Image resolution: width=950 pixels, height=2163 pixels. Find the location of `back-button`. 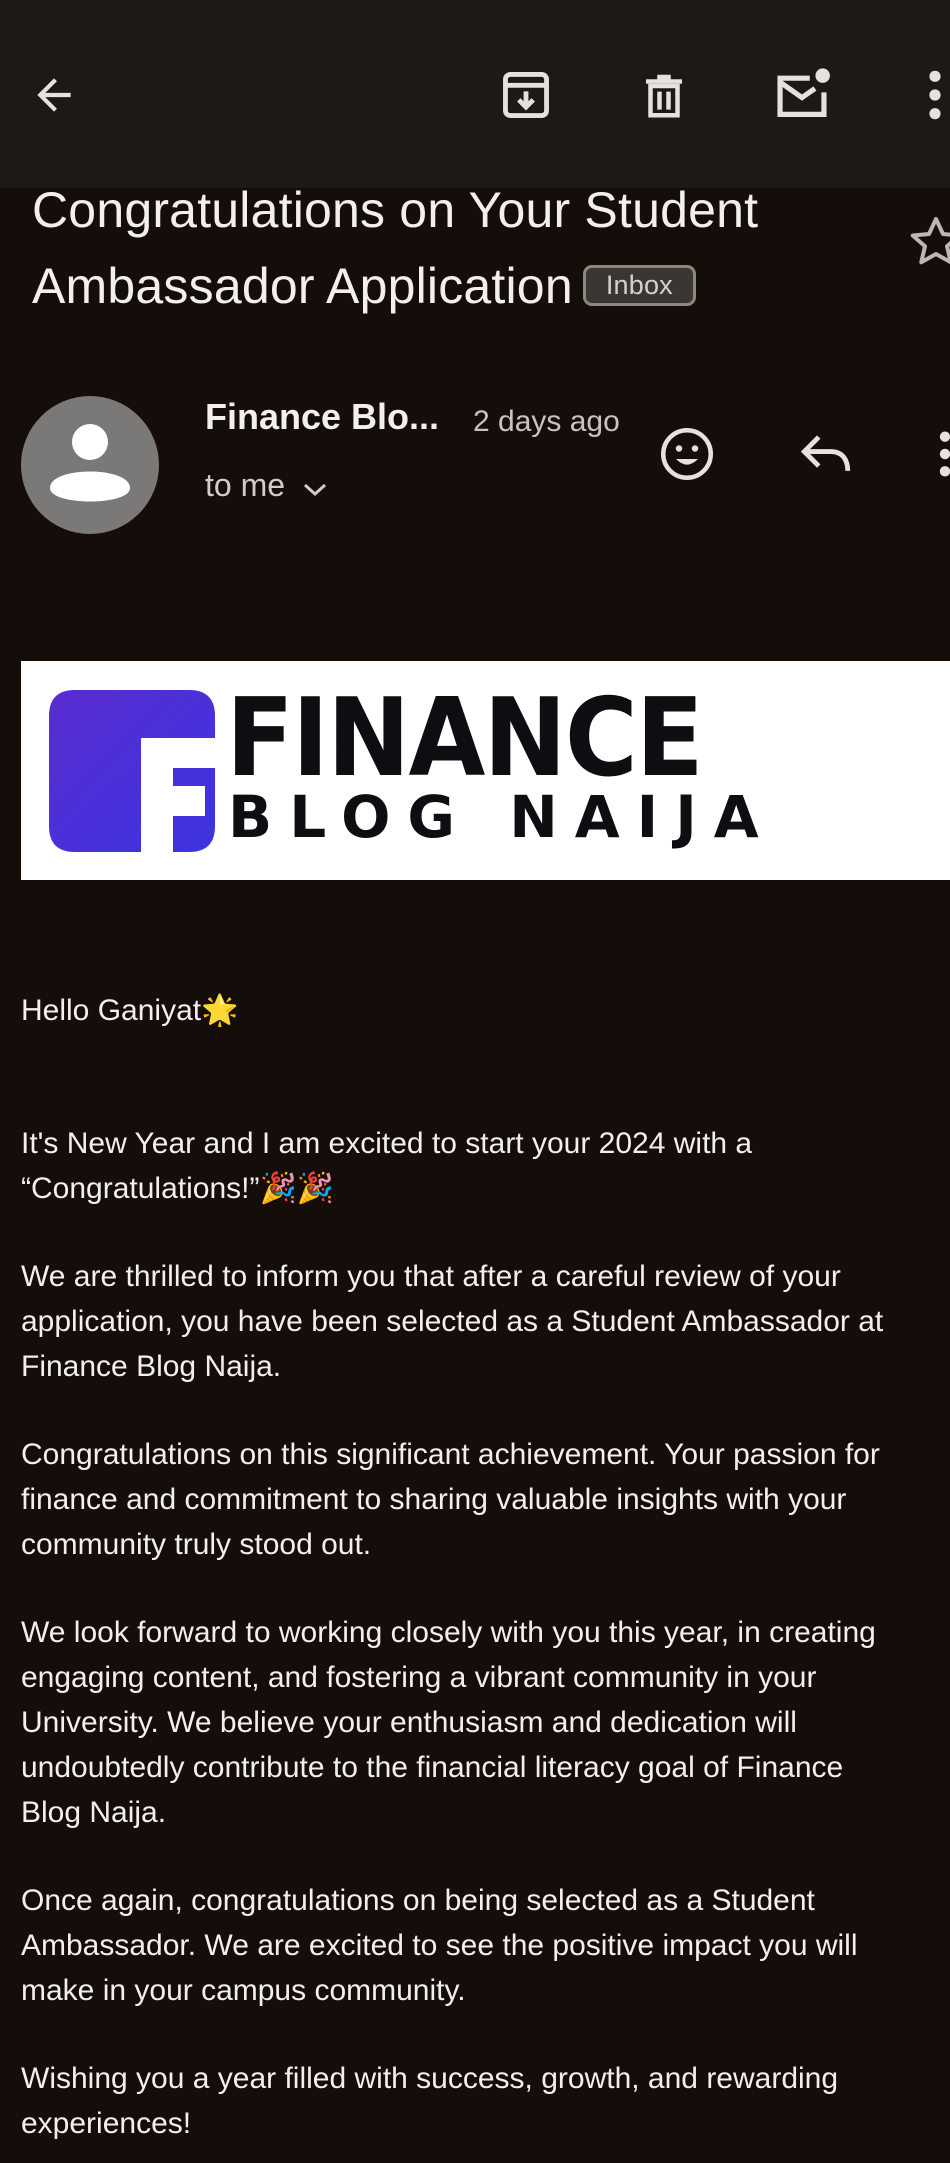

back-button is located at coordinates (54, 95).